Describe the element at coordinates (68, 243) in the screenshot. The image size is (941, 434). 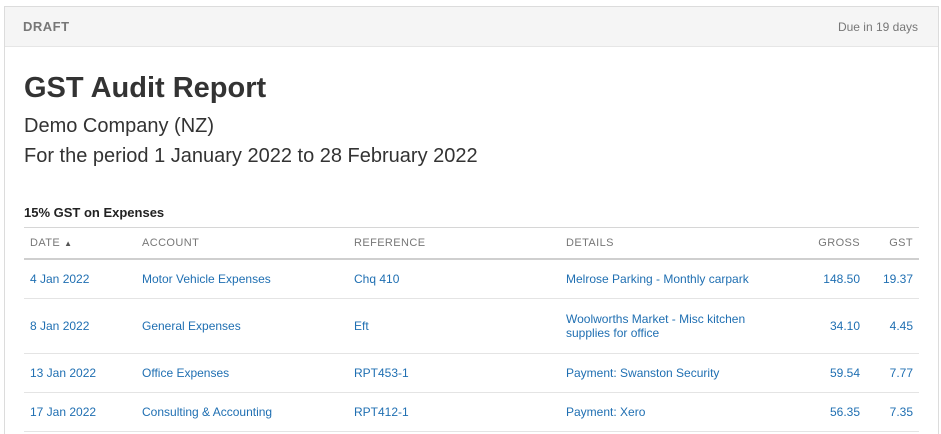
I see `sort-ascending-icon: ▲` at that location.